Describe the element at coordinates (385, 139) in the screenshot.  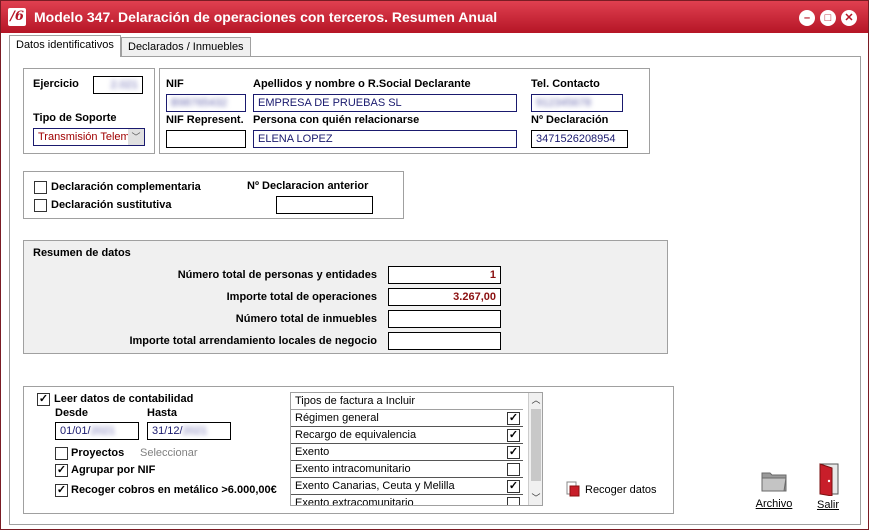
I see `persona-field: ELENA LOPEZ` at that location.